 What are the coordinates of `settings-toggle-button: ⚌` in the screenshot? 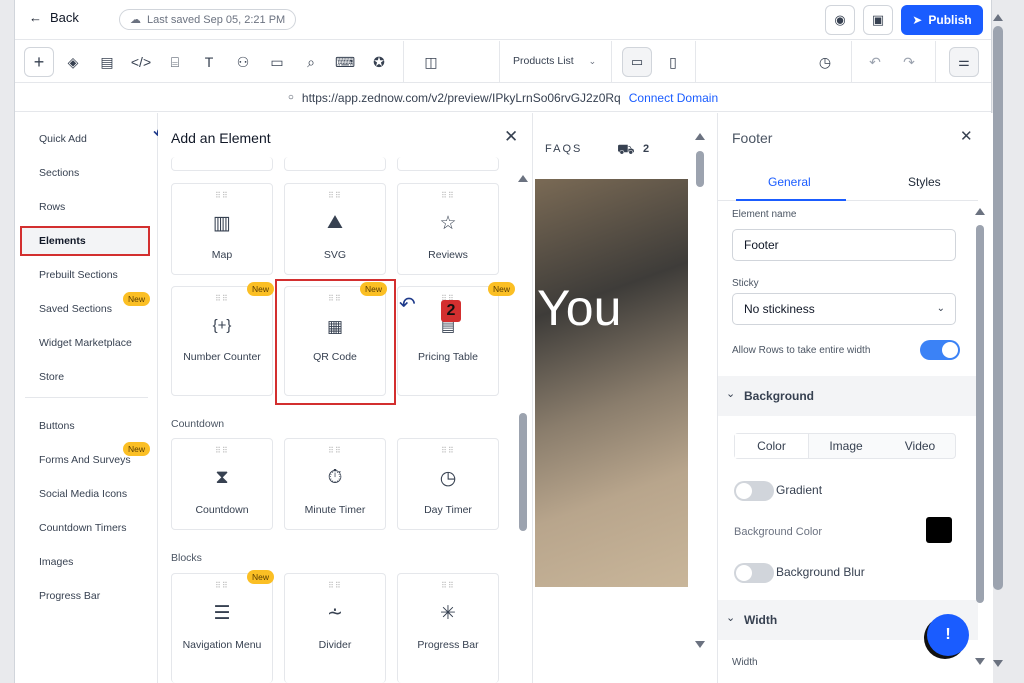 It's located at (964, 62).